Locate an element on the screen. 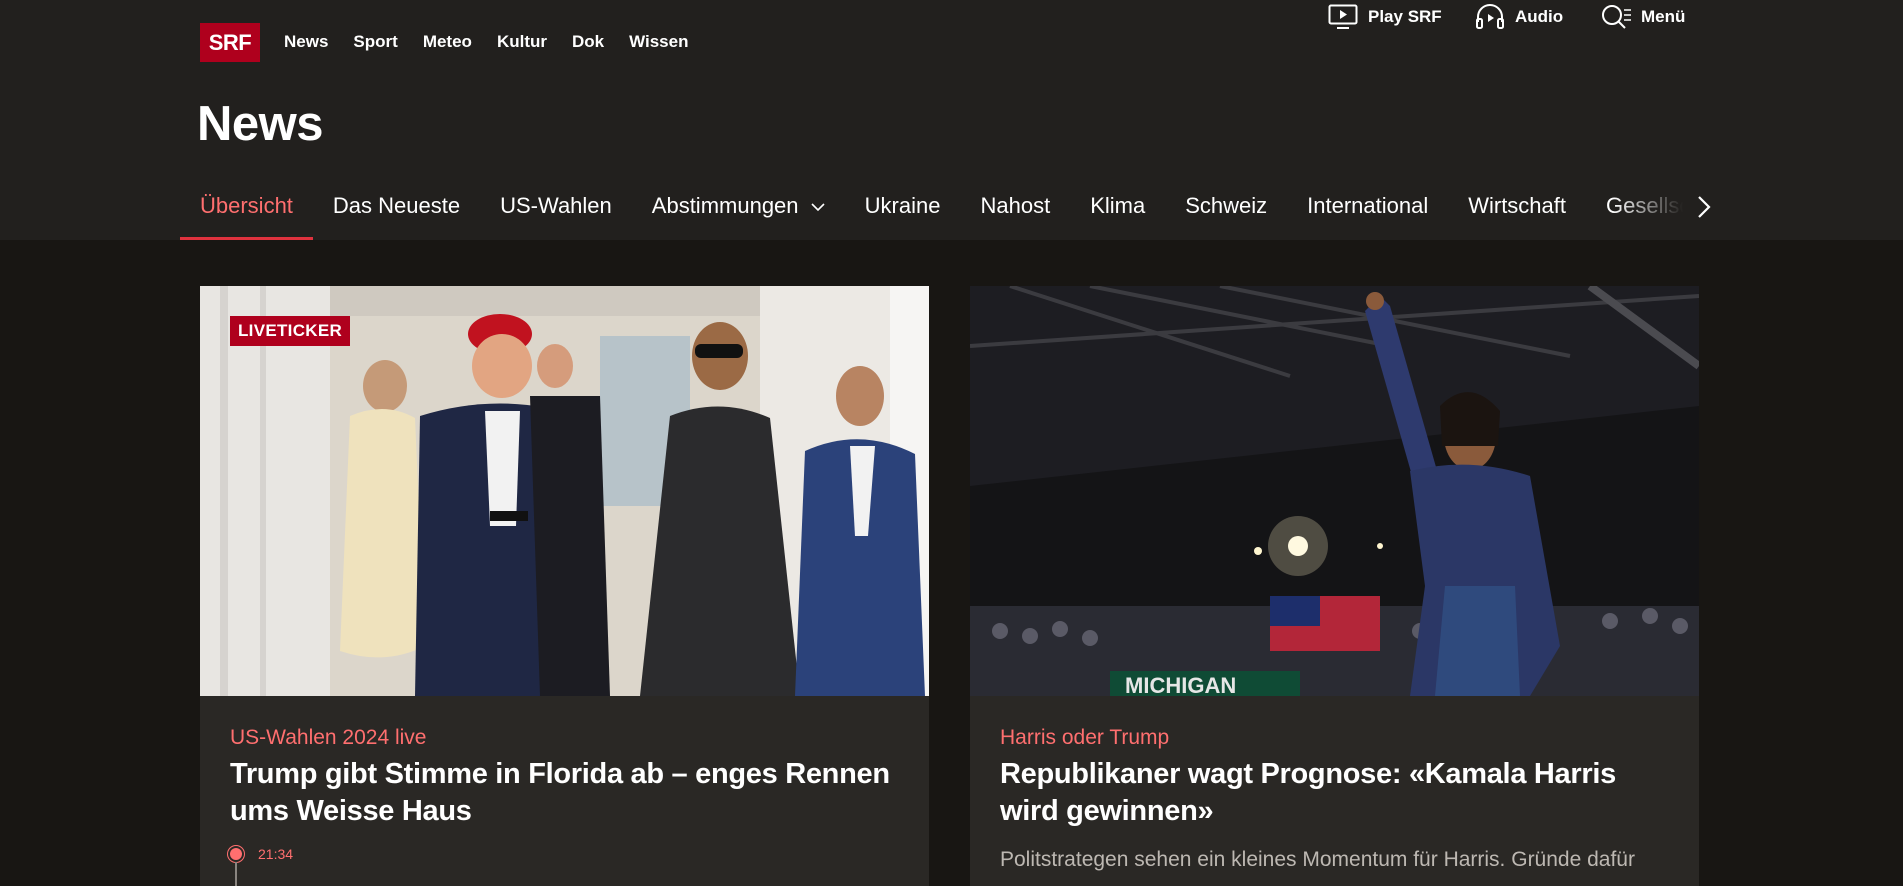 Image resolution: width=1903 pixels, height=886 pixels. live-dot-icon is located at coordinates (236, 854).